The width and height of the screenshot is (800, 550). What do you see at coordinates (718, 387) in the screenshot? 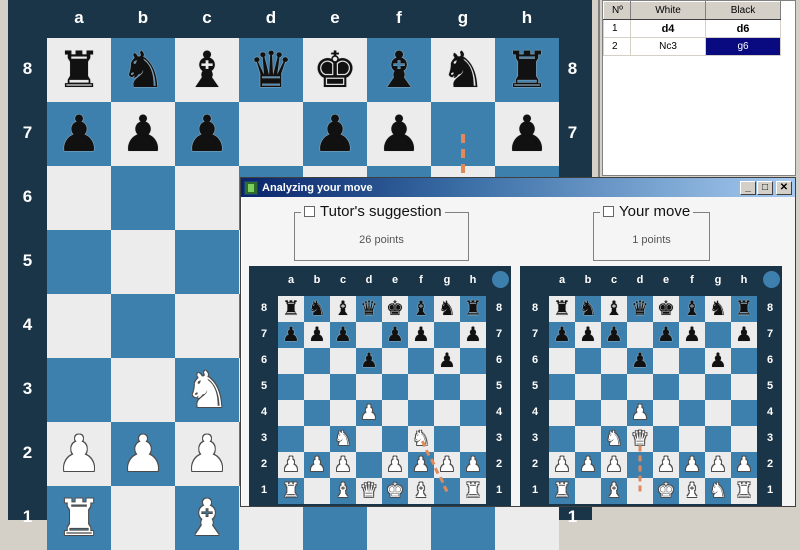
I see `square-g5` at bounding box center [718, 387].